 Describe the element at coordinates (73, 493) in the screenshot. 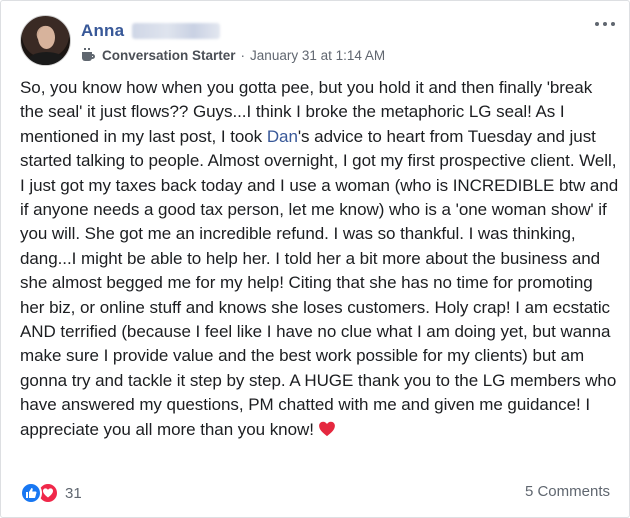

I see `reaction-count: 31` at that location.